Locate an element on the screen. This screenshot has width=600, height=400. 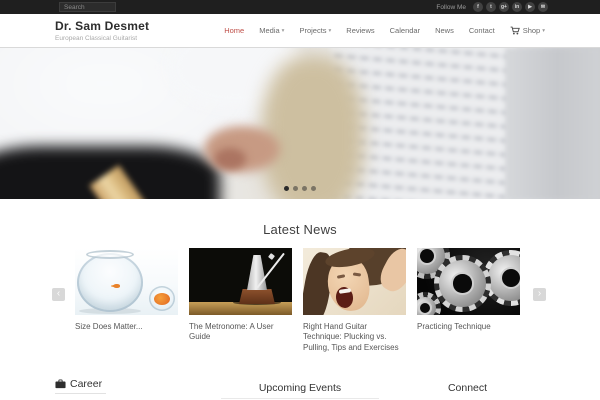
footer-widgets: Career Upcoming Events Connect is located at coordinates (300, 386).